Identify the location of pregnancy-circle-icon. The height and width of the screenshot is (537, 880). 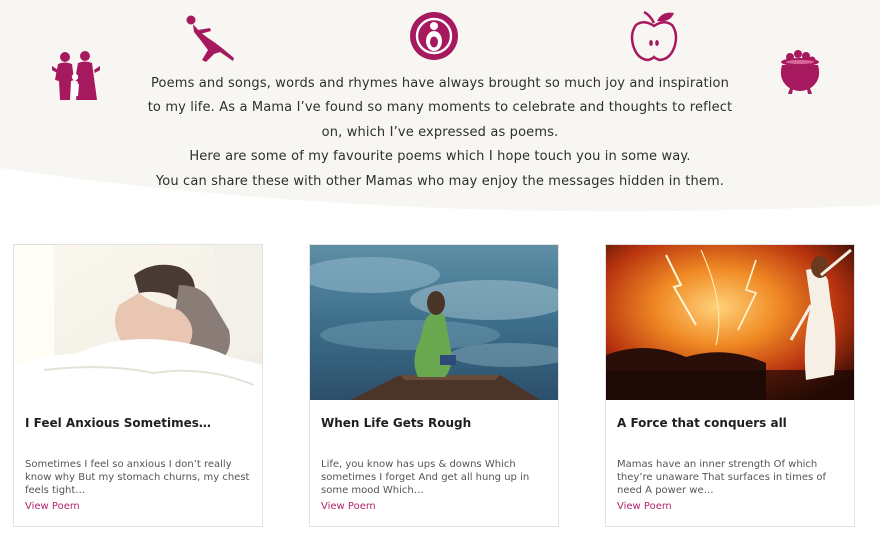
(434, 36).